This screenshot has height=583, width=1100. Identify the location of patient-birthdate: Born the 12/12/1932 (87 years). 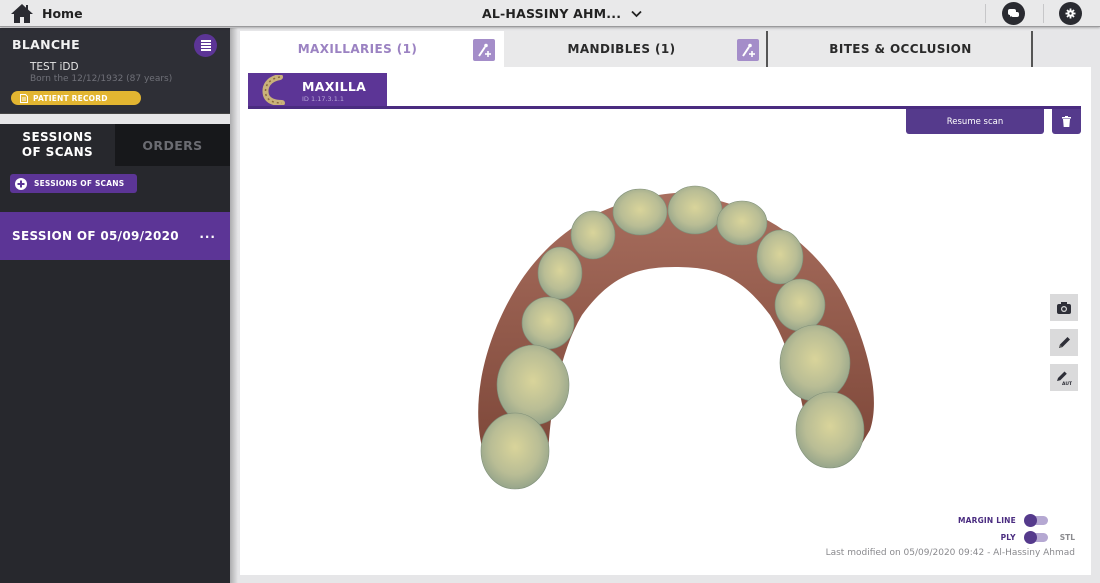
(101, 79).